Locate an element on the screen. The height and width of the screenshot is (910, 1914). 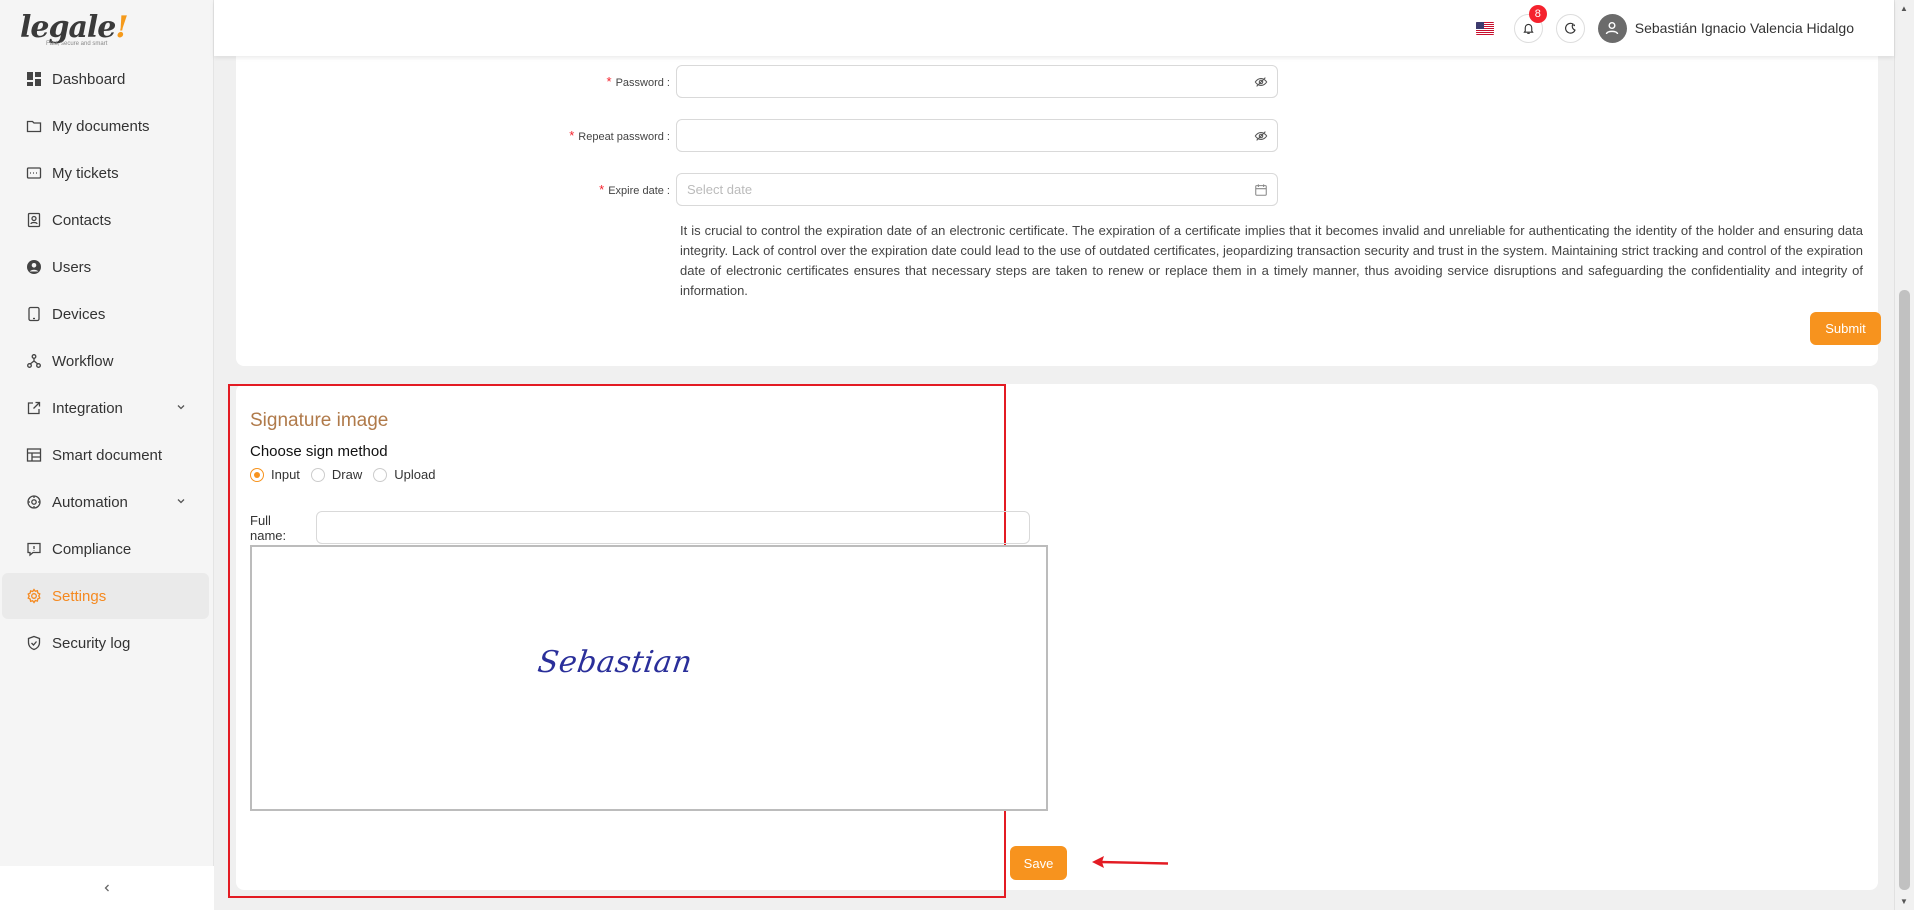
sidebar-item-label: Dashboard is located at coordinates (89, 79).